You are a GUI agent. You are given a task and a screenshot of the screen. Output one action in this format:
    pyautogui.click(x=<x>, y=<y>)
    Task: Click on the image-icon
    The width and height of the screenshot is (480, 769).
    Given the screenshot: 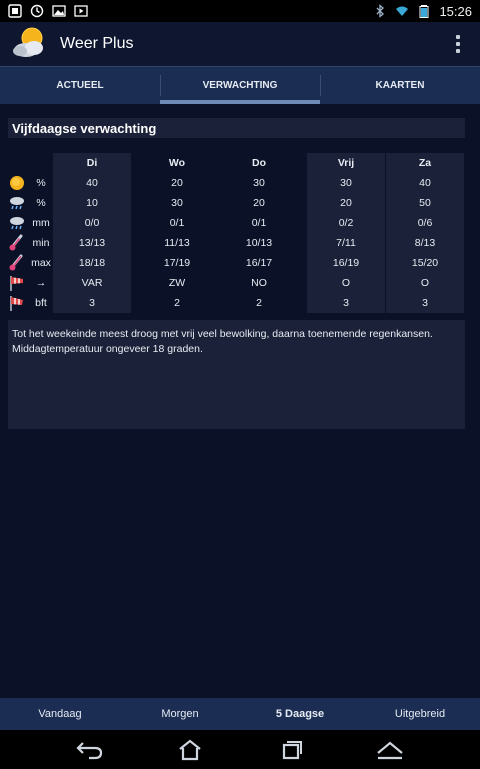 What is the action you would take?
    pyautogui.click(x=59, y=11)
    